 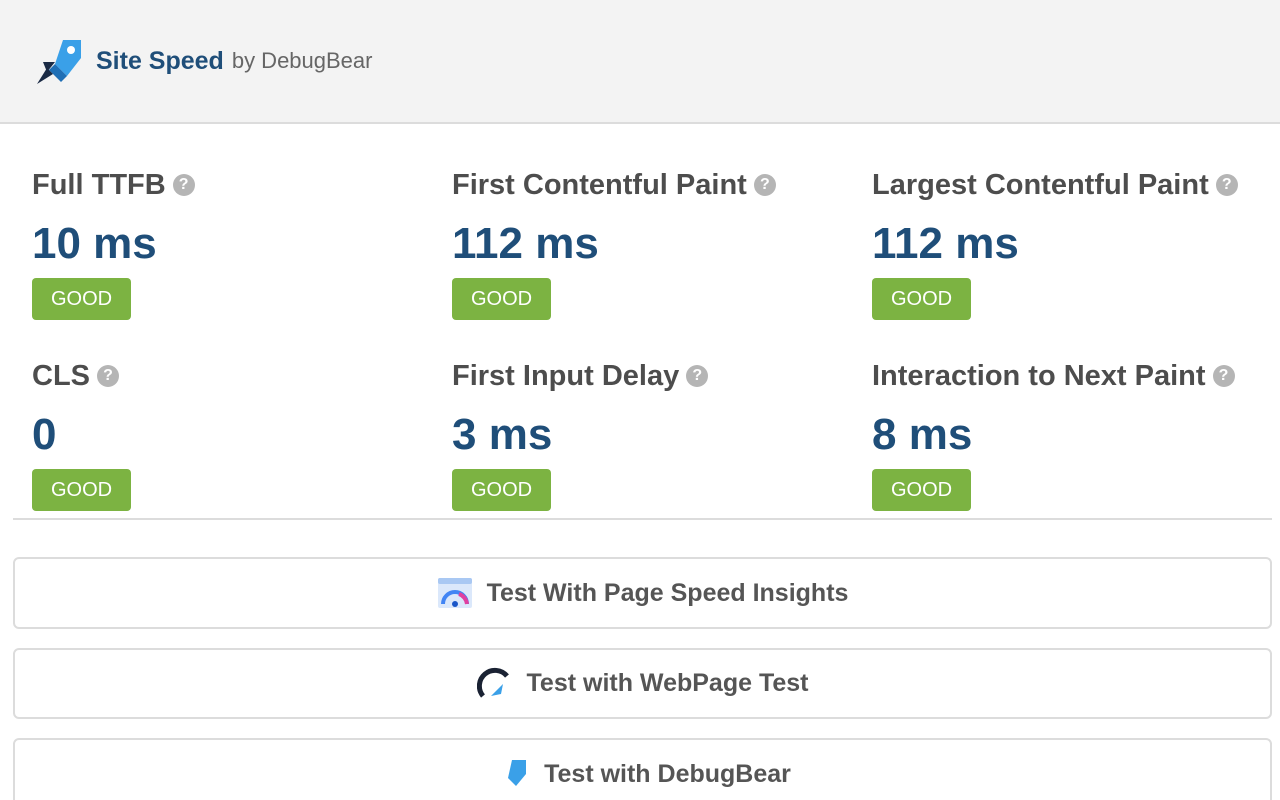 I want to click on webpagetest-icon, so click(x=492, y=682).